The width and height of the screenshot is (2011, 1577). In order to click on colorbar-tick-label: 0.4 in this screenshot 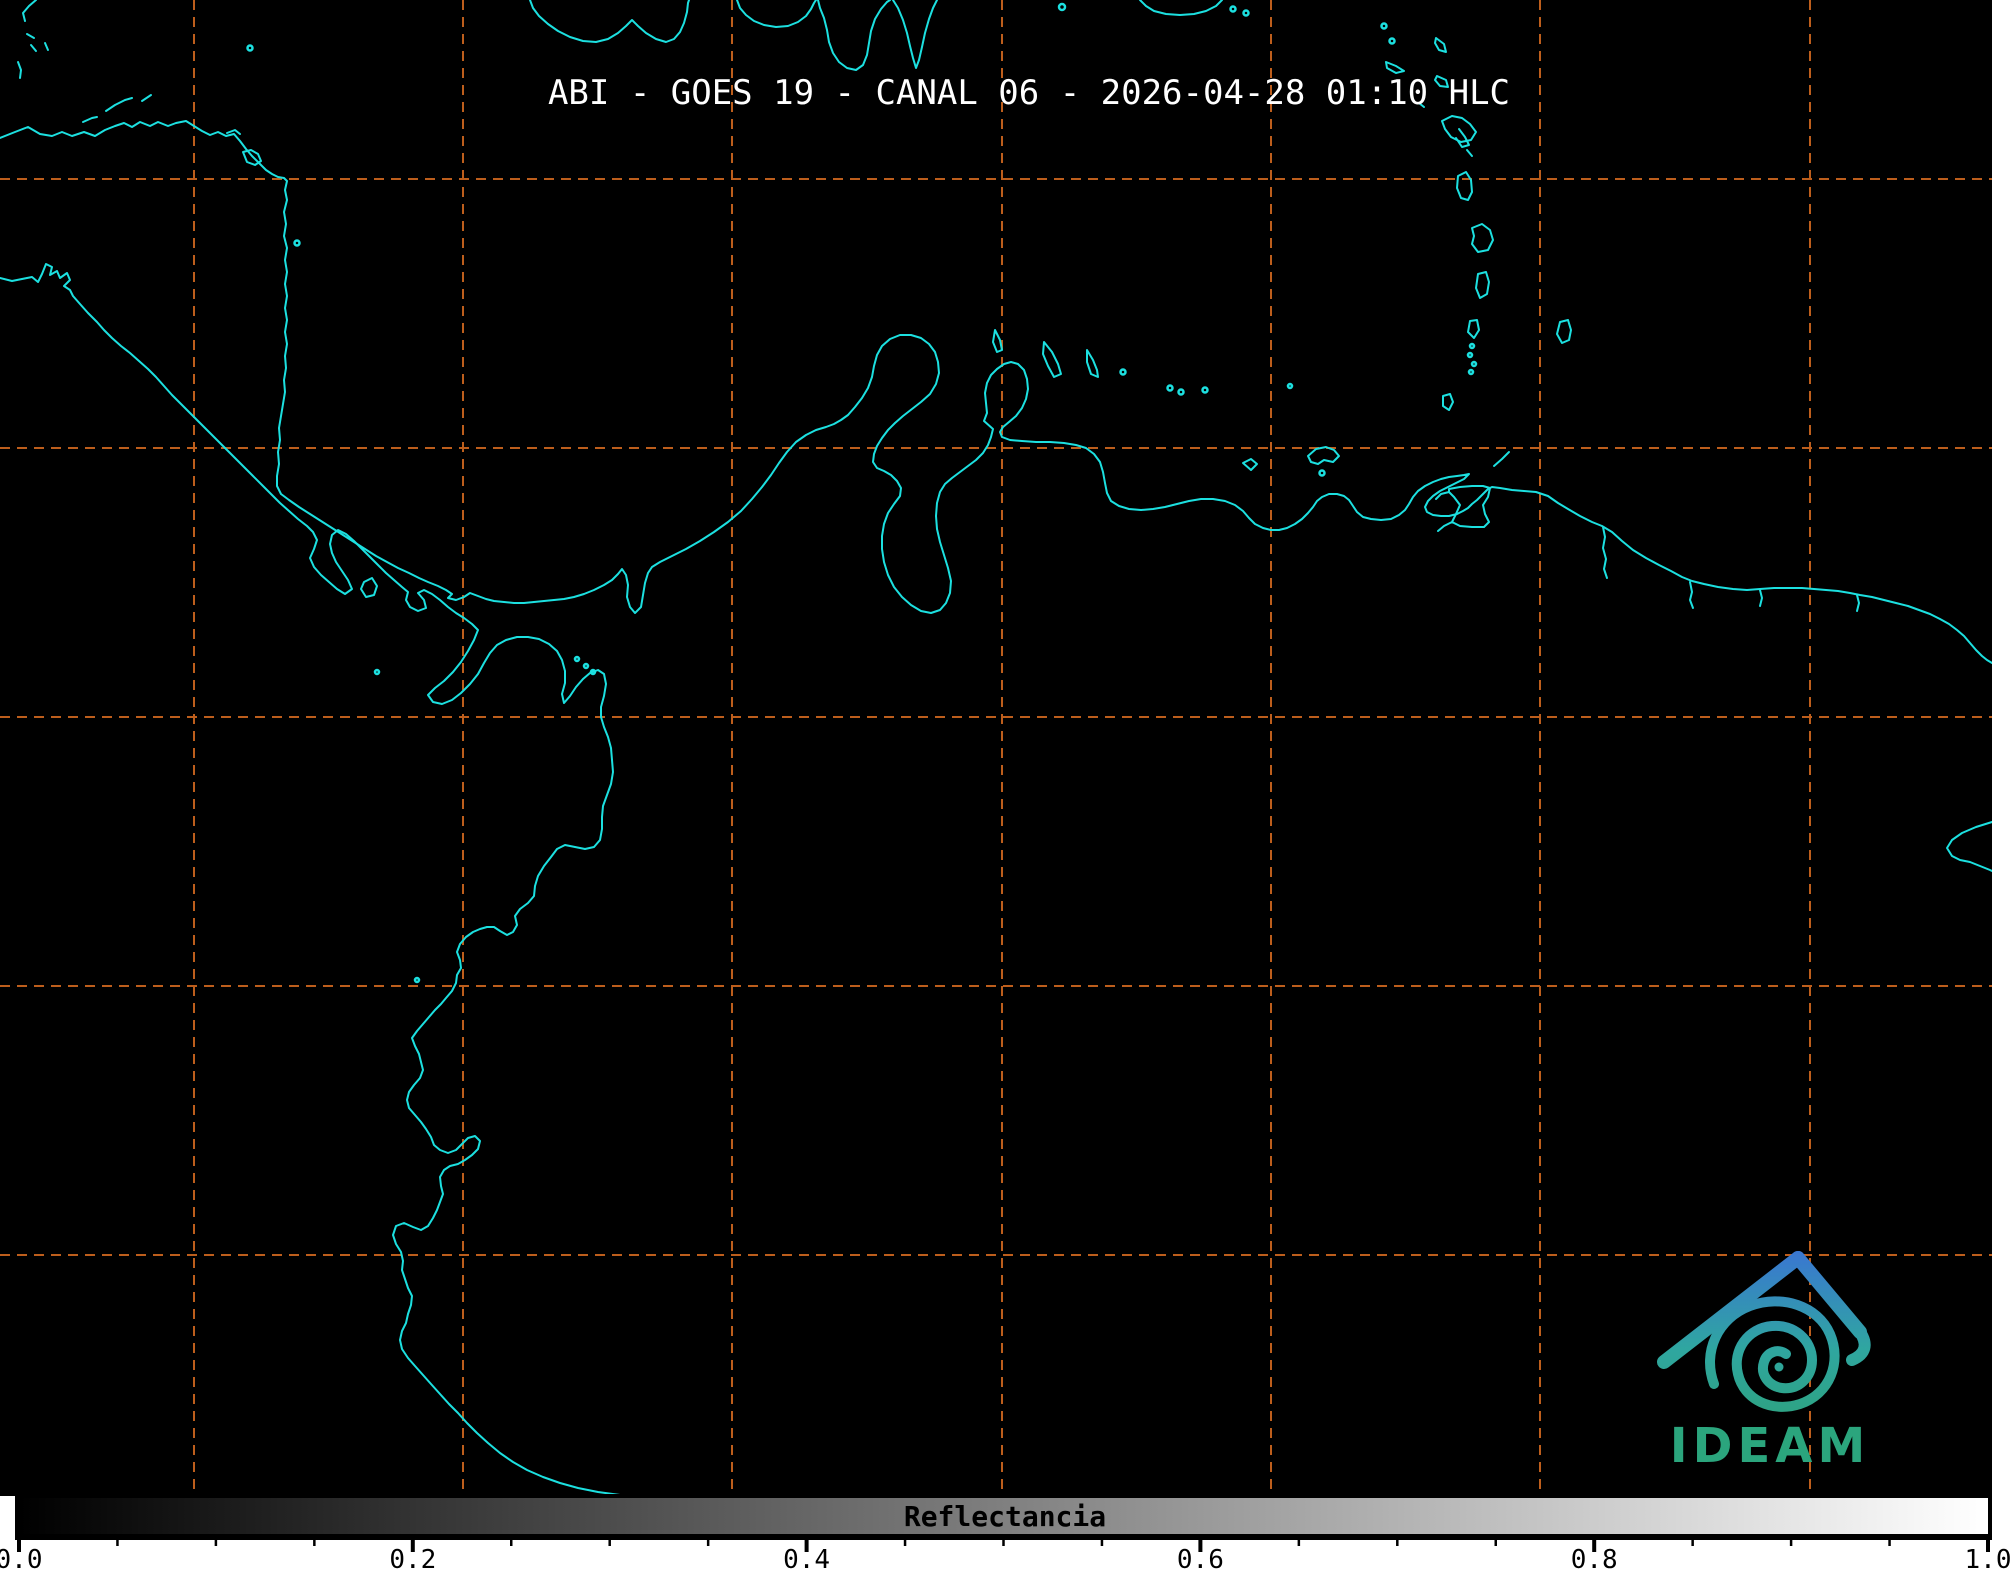, I will do `click(806, 1560)`.